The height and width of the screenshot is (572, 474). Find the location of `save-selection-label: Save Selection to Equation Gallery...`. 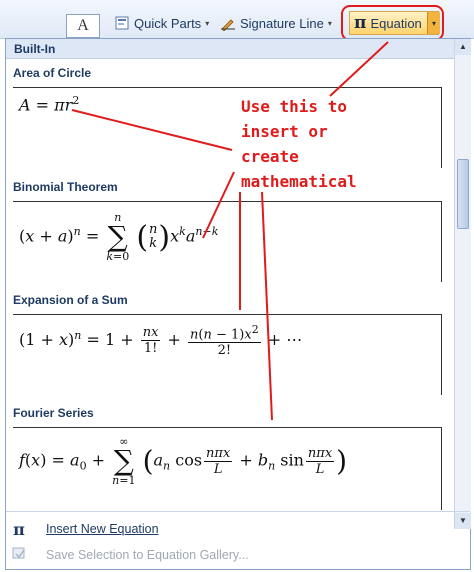

save-selection-label: Save Selection to Equation Gallery... is located at coordinates (147, 555).